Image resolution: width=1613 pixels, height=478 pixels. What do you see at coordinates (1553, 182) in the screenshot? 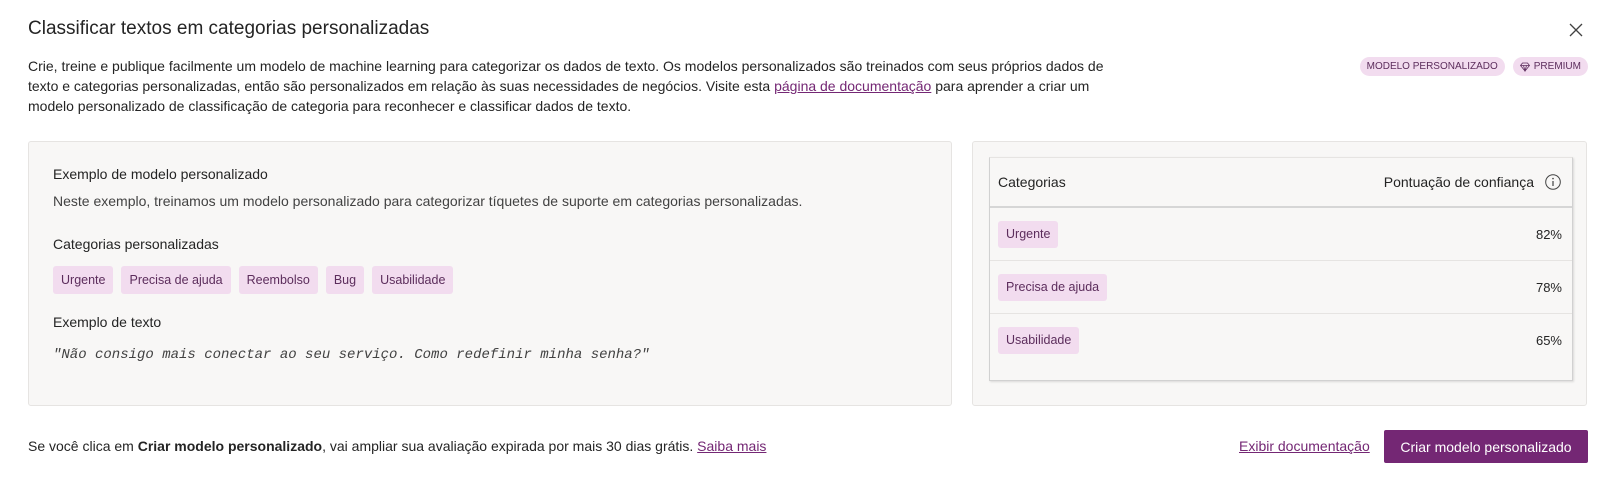
I see `info-icon` at bounding box center [1553, 182].